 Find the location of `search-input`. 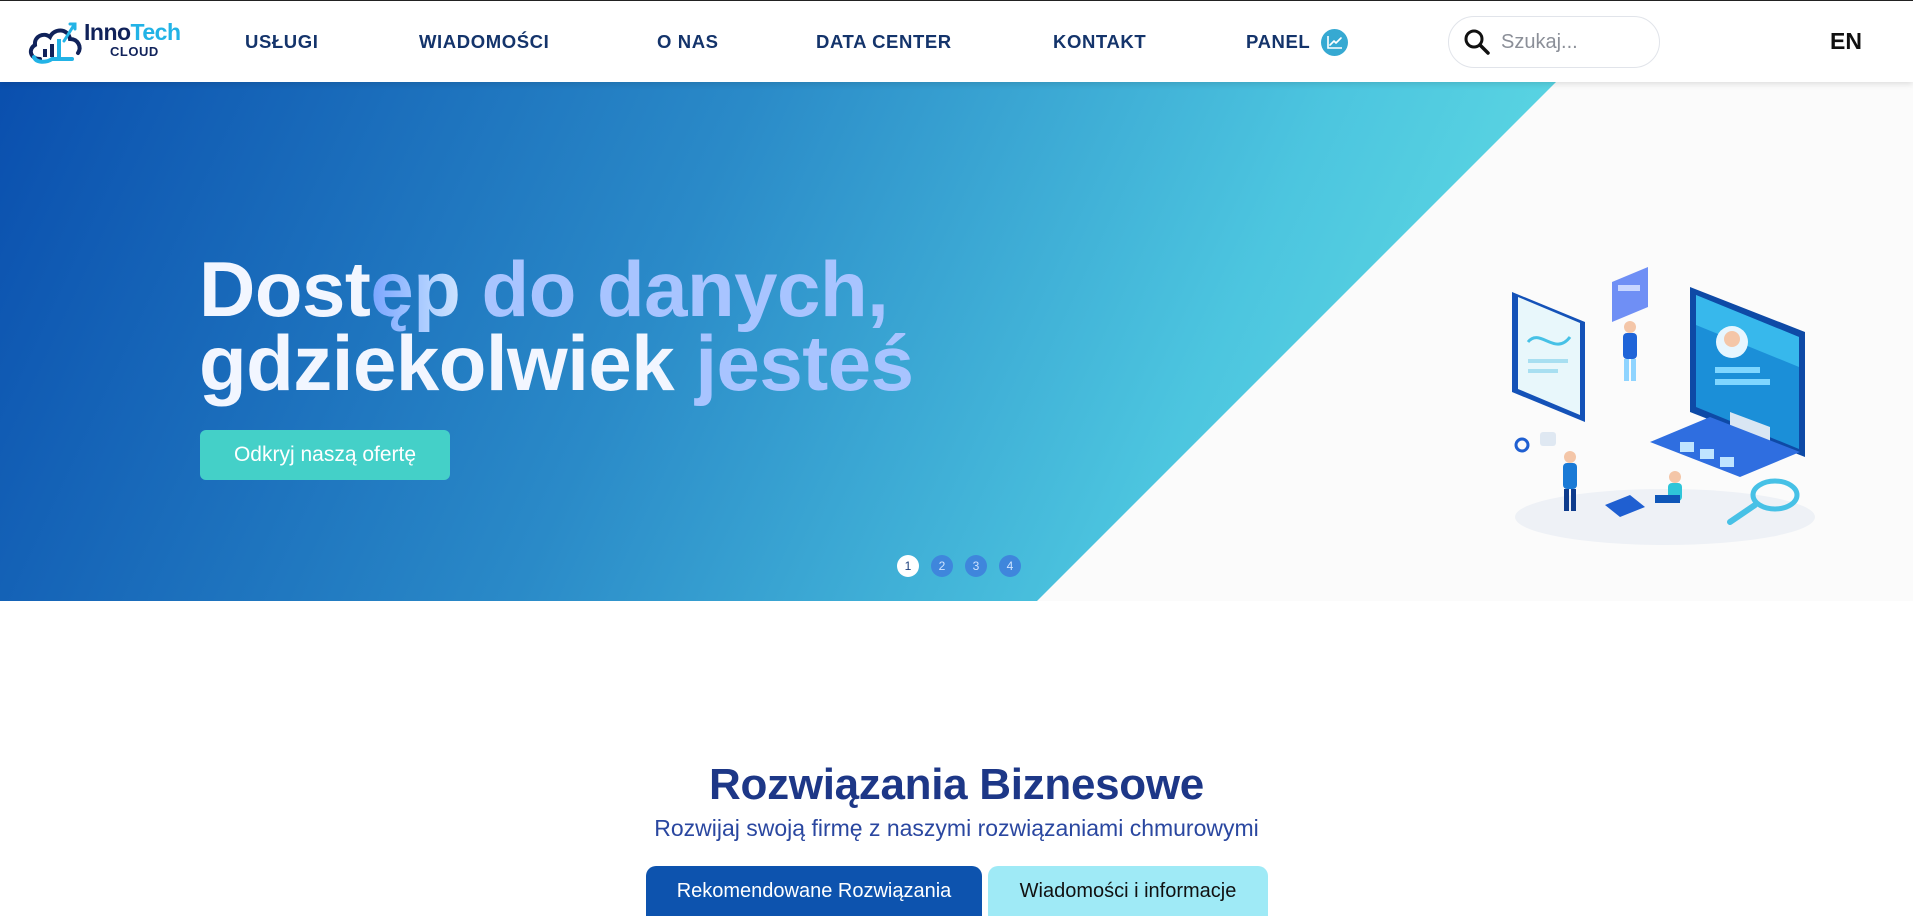

search-input is located at coordinates (1576, 42).